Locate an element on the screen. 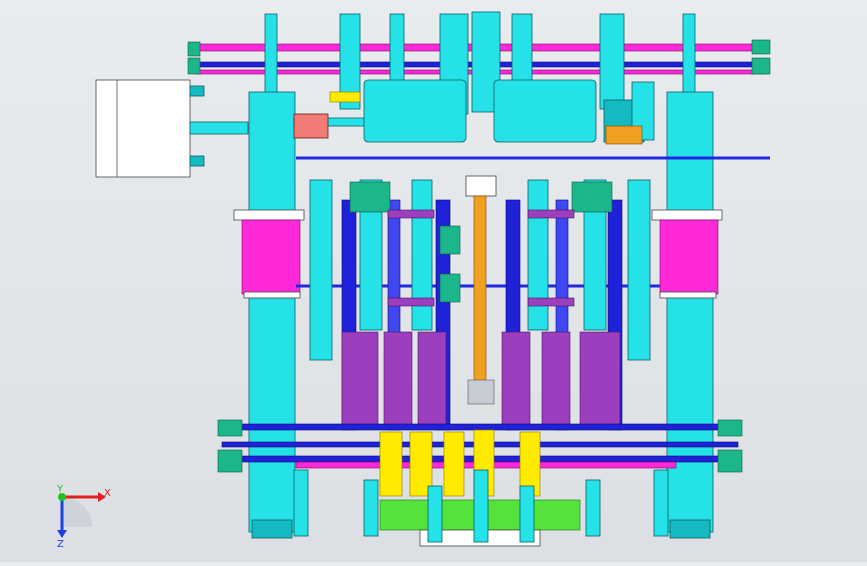 This screenshot has height=566, width=867. lower-legs is located at coordinates (481, 506).